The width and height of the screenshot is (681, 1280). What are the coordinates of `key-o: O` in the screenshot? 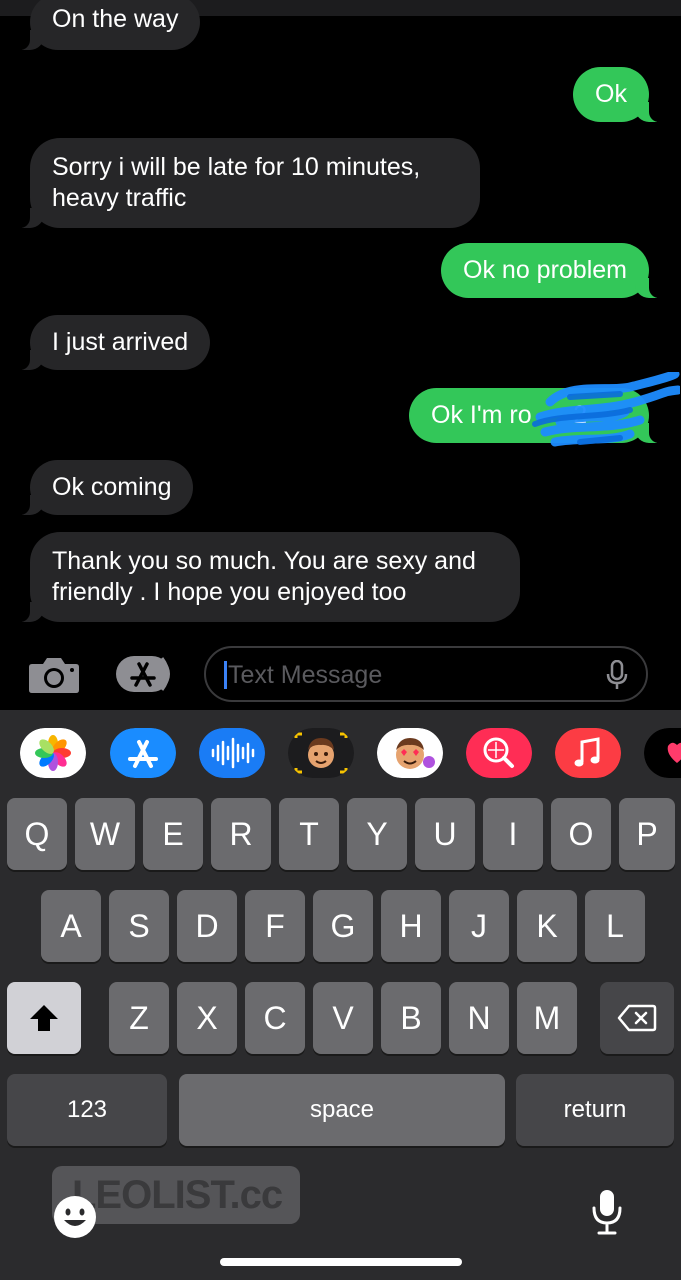 It's located at (581, 834).